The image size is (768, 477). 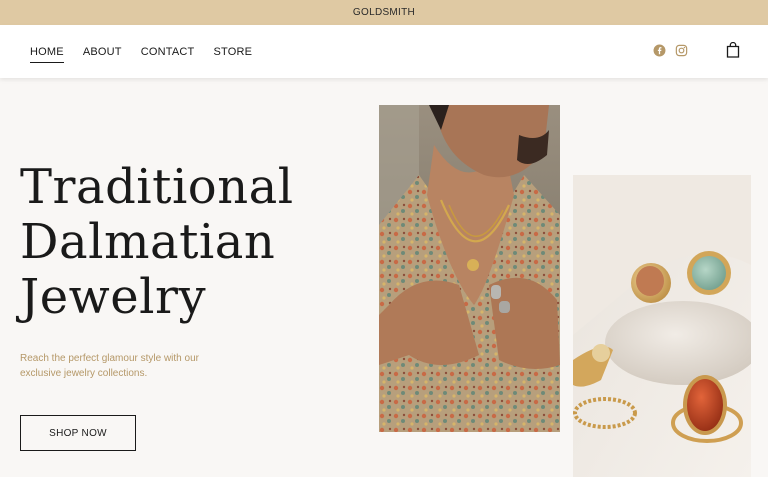 I want to click on main-nav: HOME ABOUT CONTACT STORE, so click(x=150, y=51).